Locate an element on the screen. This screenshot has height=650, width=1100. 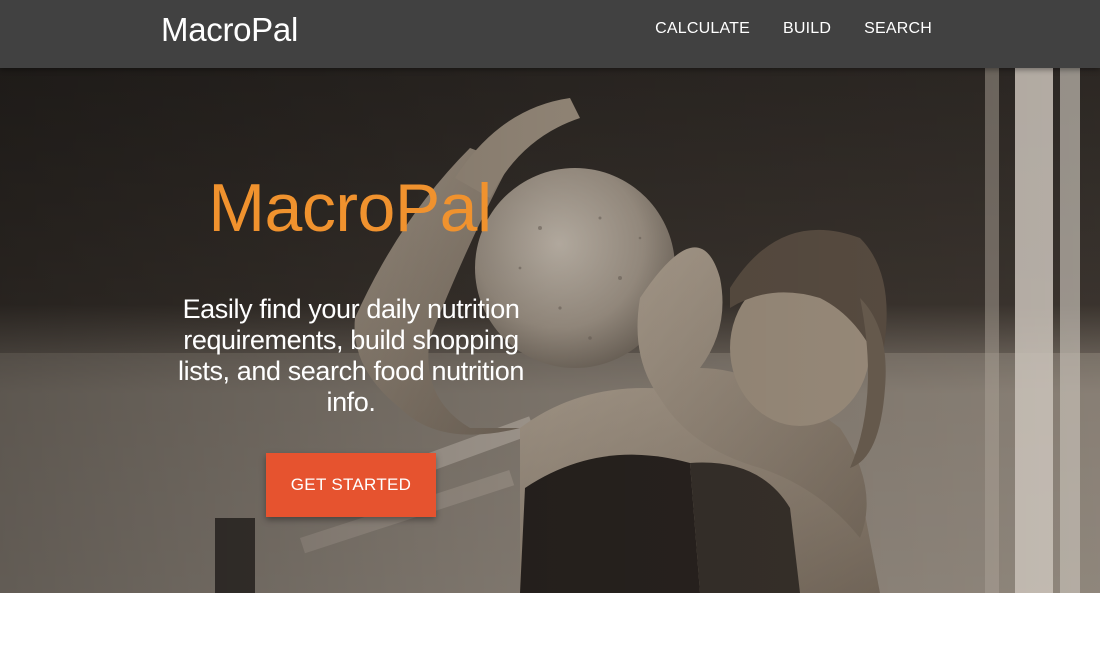
nav-links: CALCULATE BUILD SEARCH is located at coordinates (793, 29).